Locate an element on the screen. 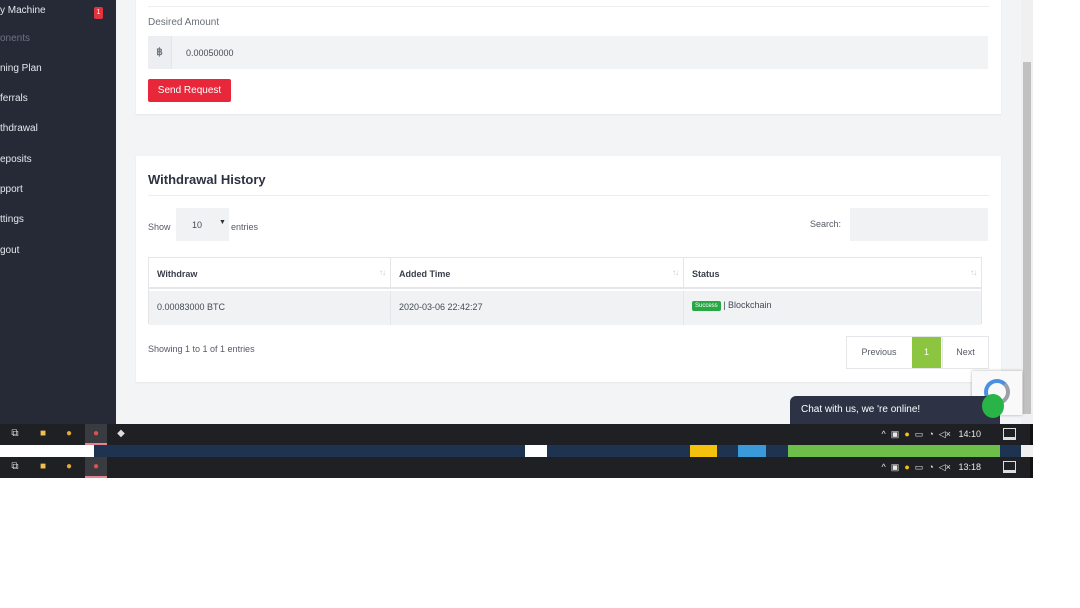  column-header-withdraw: Withdraw ↑↓ is located at coordinates (270, 273).